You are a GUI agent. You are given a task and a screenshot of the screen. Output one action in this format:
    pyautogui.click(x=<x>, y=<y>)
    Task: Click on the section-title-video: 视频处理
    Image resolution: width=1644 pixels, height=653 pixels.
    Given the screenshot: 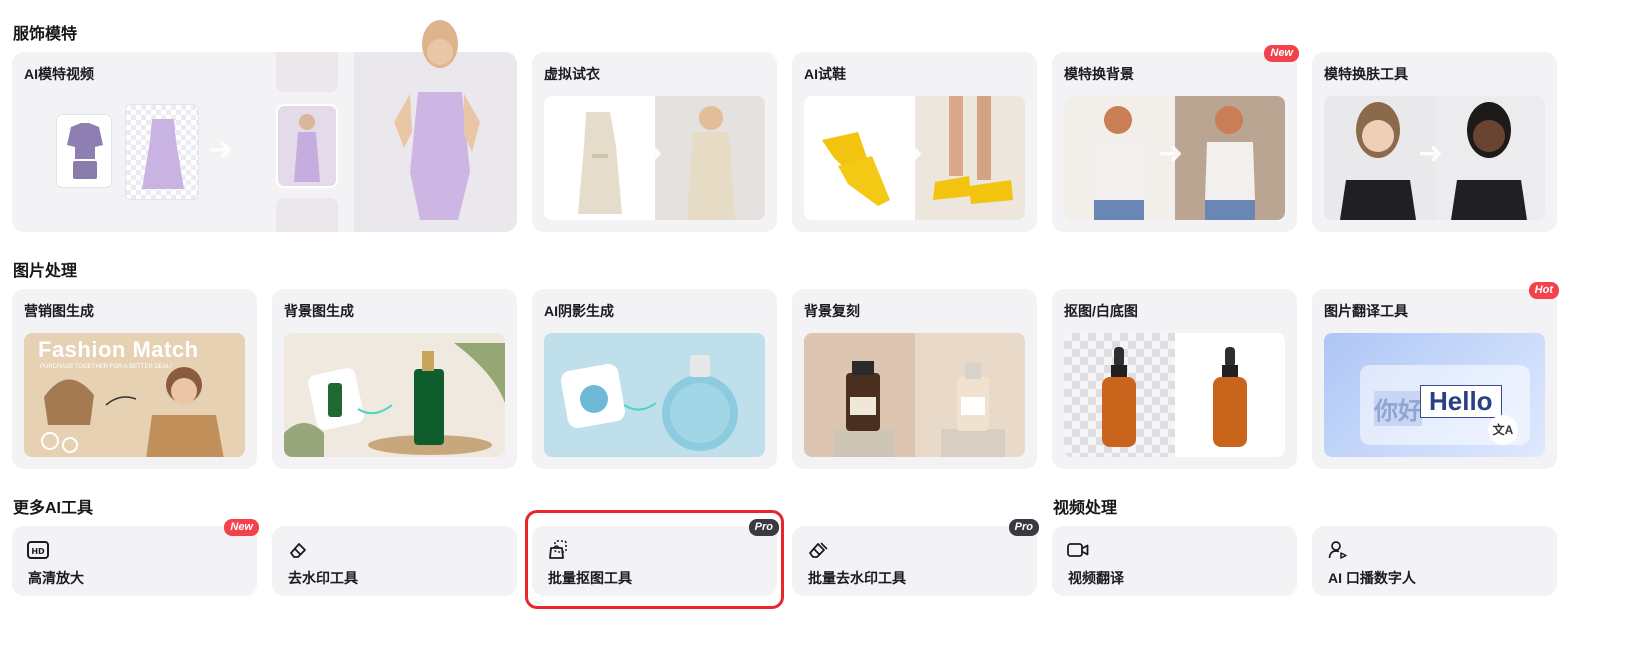 What is the action you would take?
    pyautogui.click(x=1085, y=506)
    